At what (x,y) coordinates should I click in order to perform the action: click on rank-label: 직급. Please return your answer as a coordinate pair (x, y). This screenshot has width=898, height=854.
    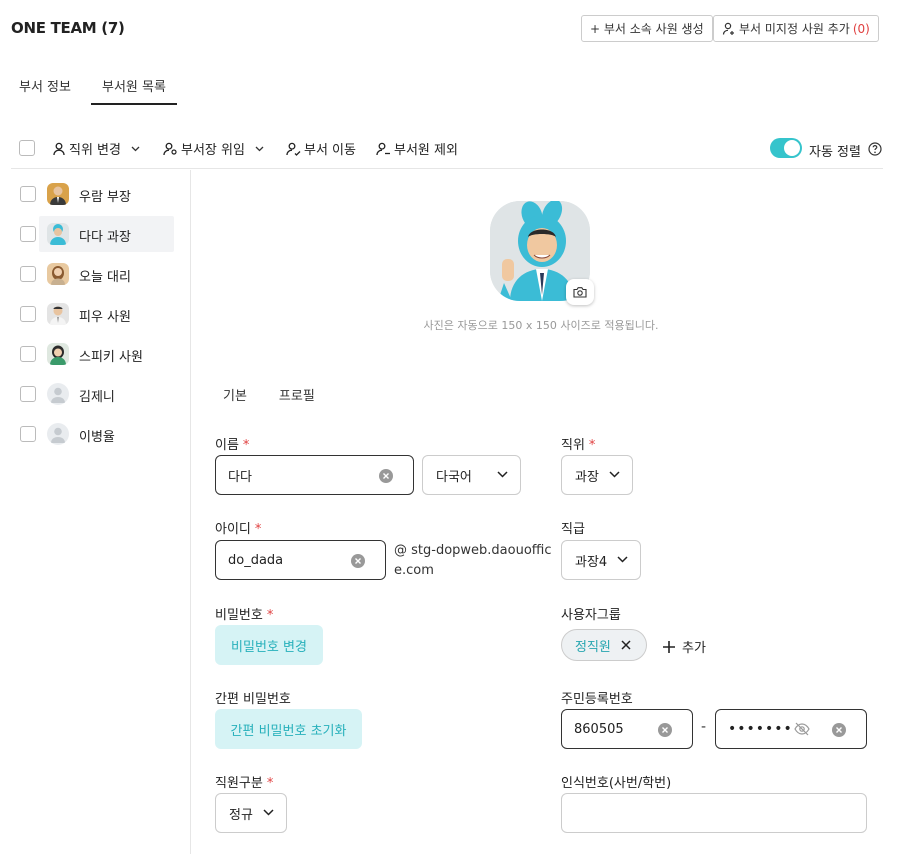
    Looking at the image, I should click on (573, 529).